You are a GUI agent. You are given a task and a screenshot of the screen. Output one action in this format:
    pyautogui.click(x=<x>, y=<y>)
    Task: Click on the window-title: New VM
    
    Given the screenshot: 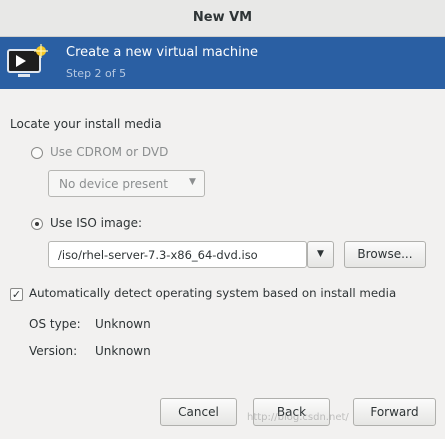 What is the action you would take?
    pyautogui.click(x=222, y=17)
    